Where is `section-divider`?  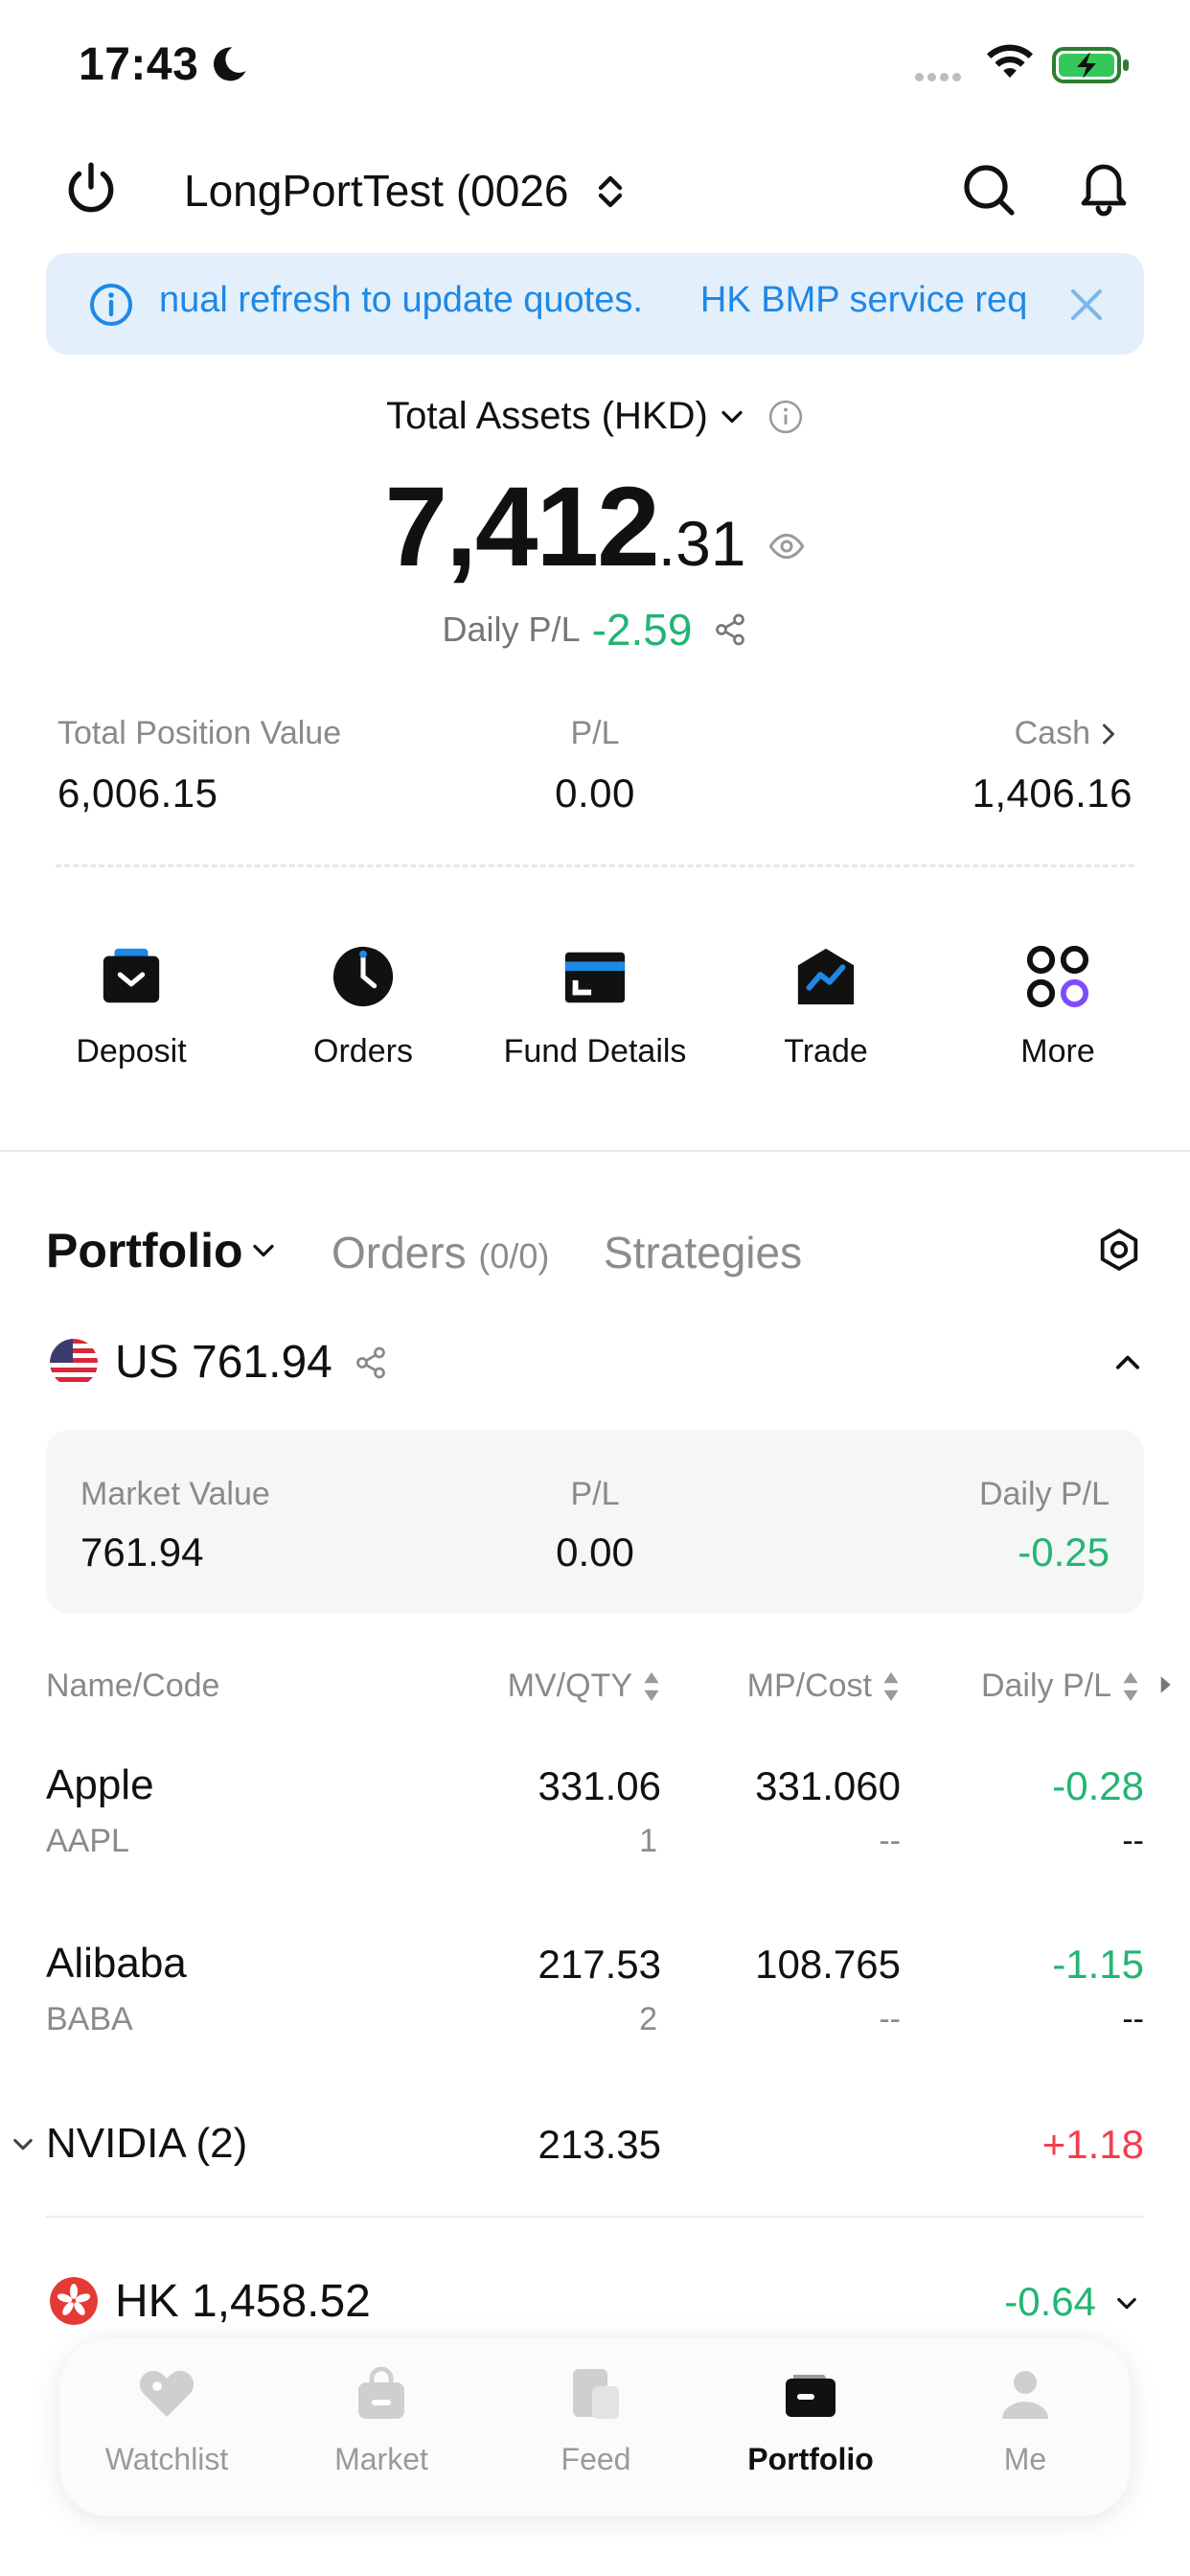
section-divider is located at coordinates (595, 1151).